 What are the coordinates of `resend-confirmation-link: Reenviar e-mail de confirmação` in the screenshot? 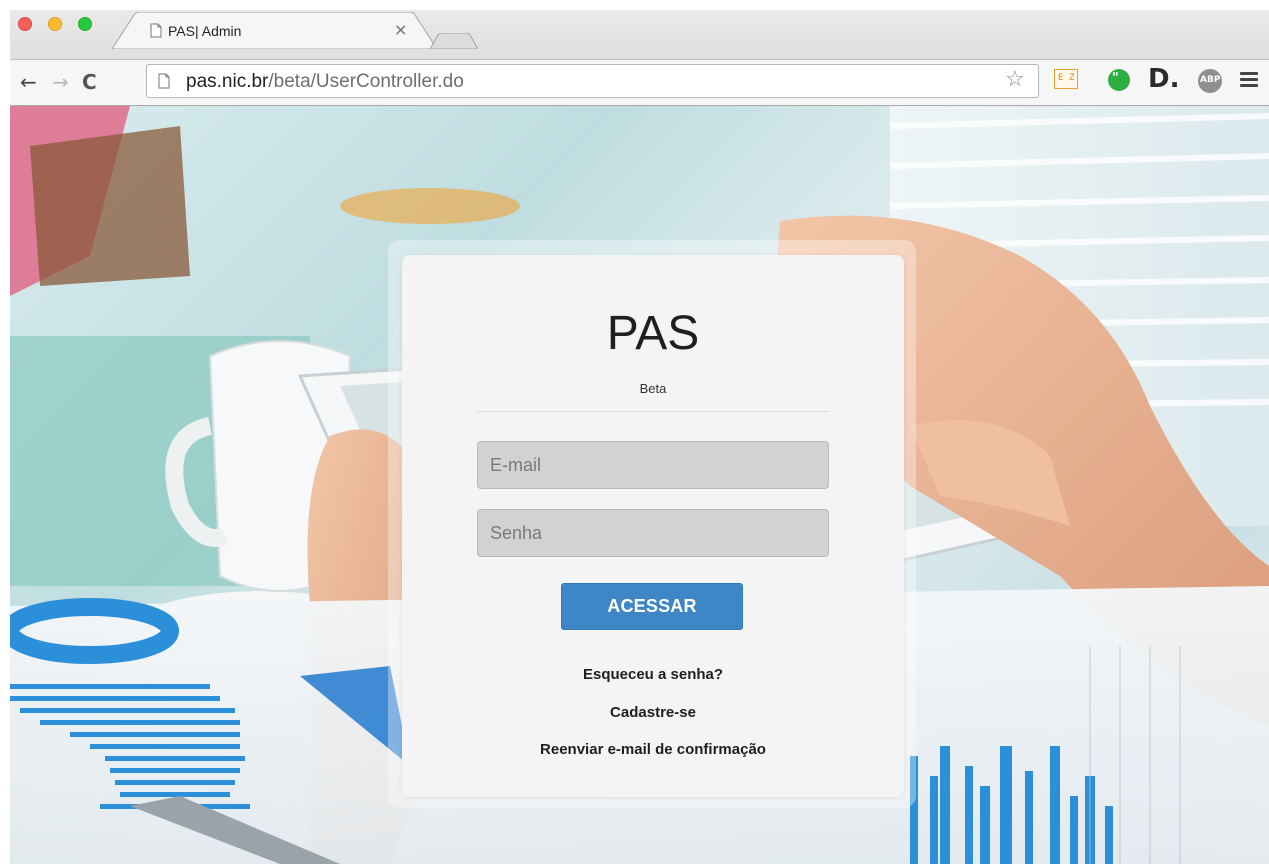 It's located at (653, 749).